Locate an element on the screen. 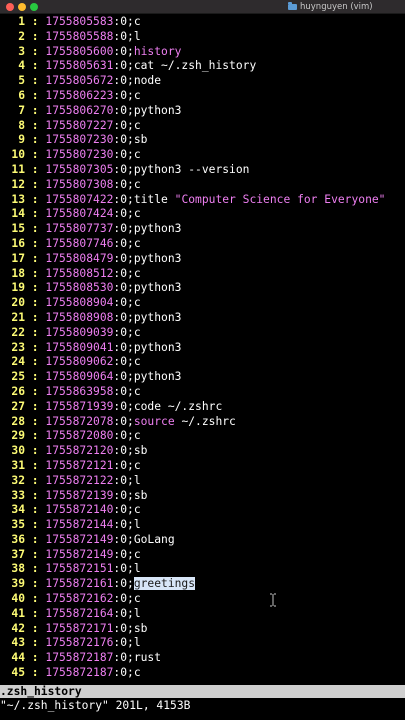 Image resolution: width=405 pixels, height=720 pixels. history-line: 10 : 1755807230:0;c is located at coordinates (202, 155).